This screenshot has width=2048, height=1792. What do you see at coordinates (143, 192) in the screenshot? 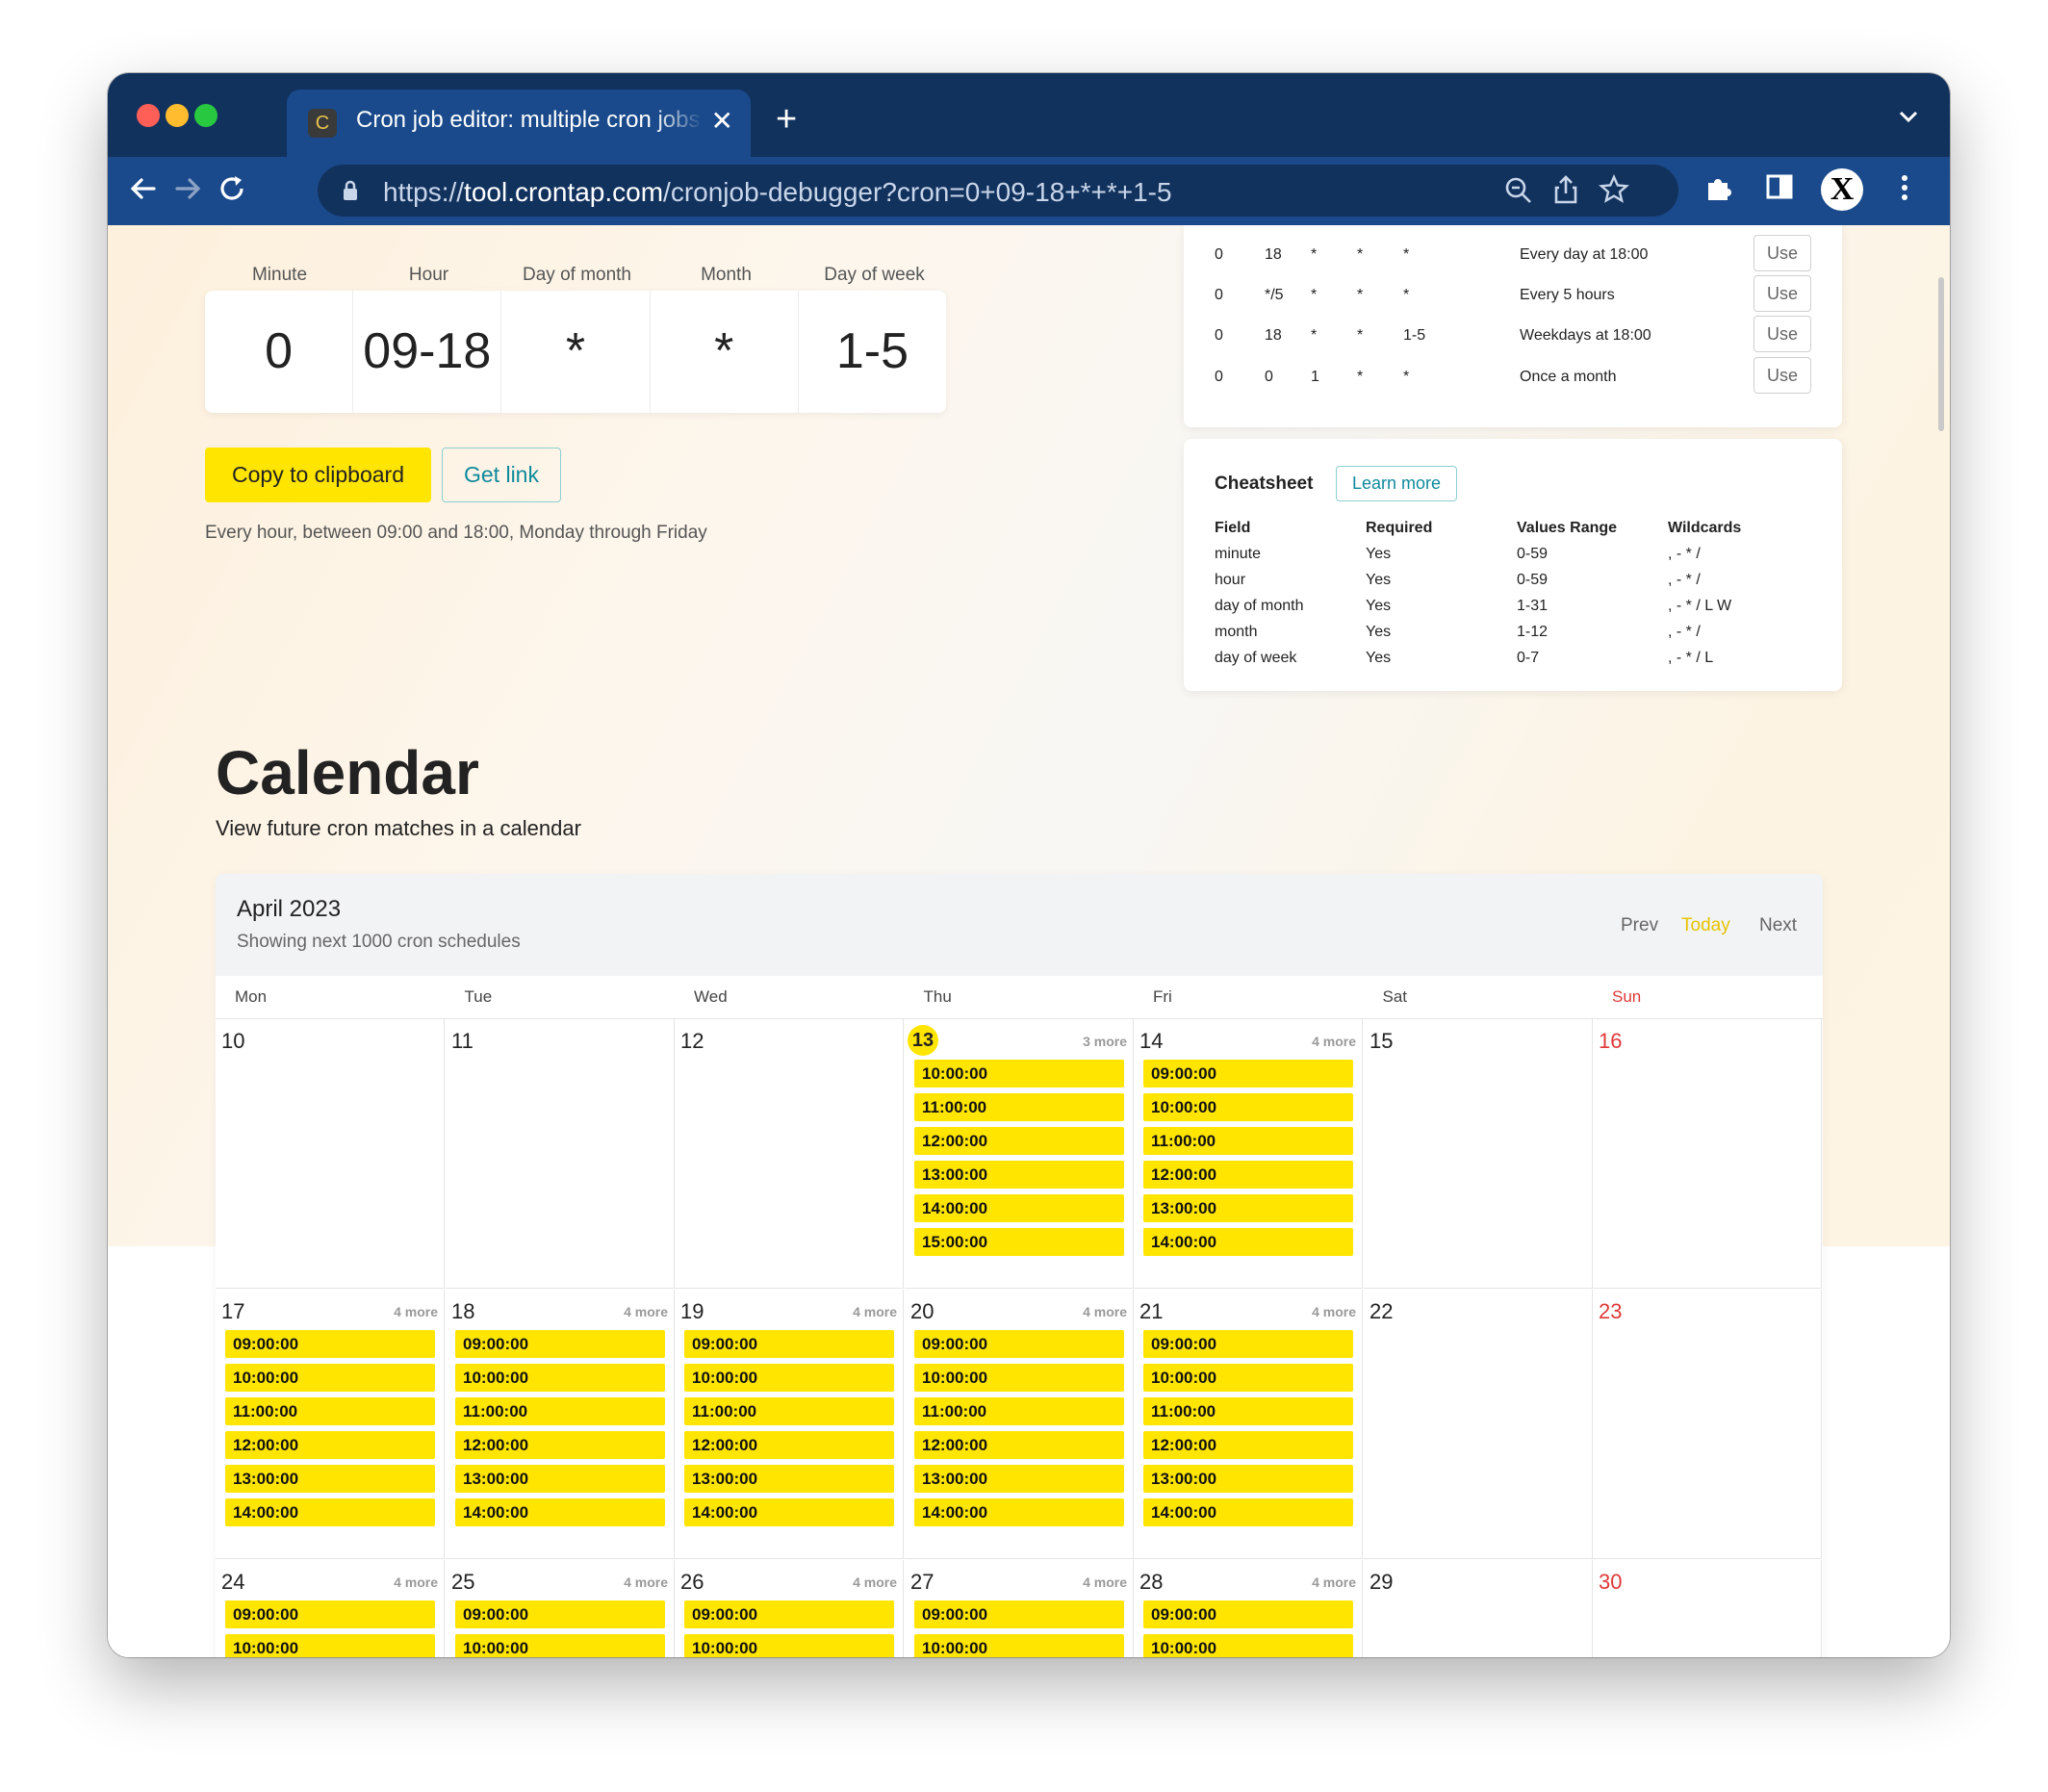
I see `back-arrow-icon` at bounding box center [143, 192].